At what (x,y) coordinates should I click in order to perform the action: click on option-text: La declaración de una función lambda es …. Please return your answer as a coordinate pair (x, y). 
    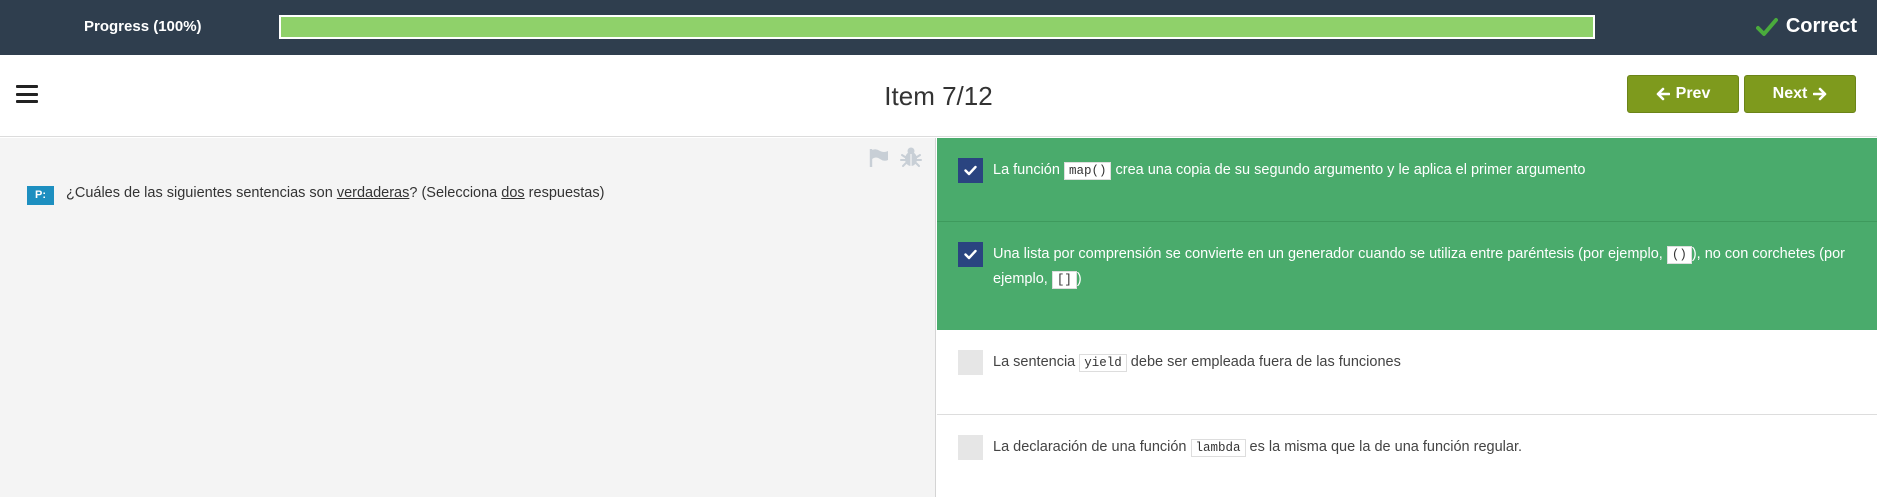
    Looking at the image, I should click on (1258, 448).